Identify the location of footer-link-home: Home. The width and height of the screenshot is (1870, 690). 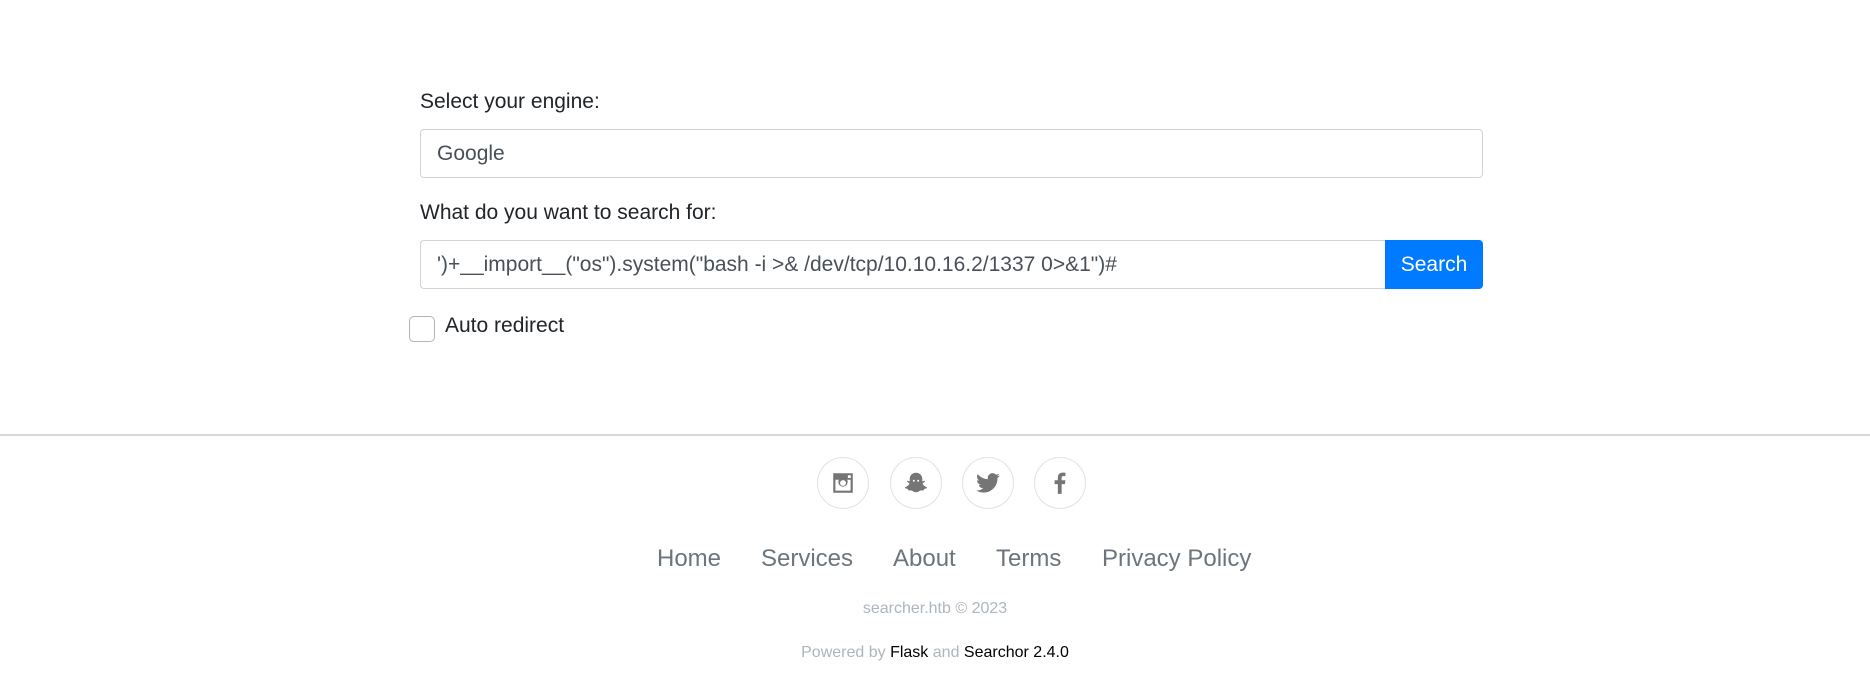
(689, 559).